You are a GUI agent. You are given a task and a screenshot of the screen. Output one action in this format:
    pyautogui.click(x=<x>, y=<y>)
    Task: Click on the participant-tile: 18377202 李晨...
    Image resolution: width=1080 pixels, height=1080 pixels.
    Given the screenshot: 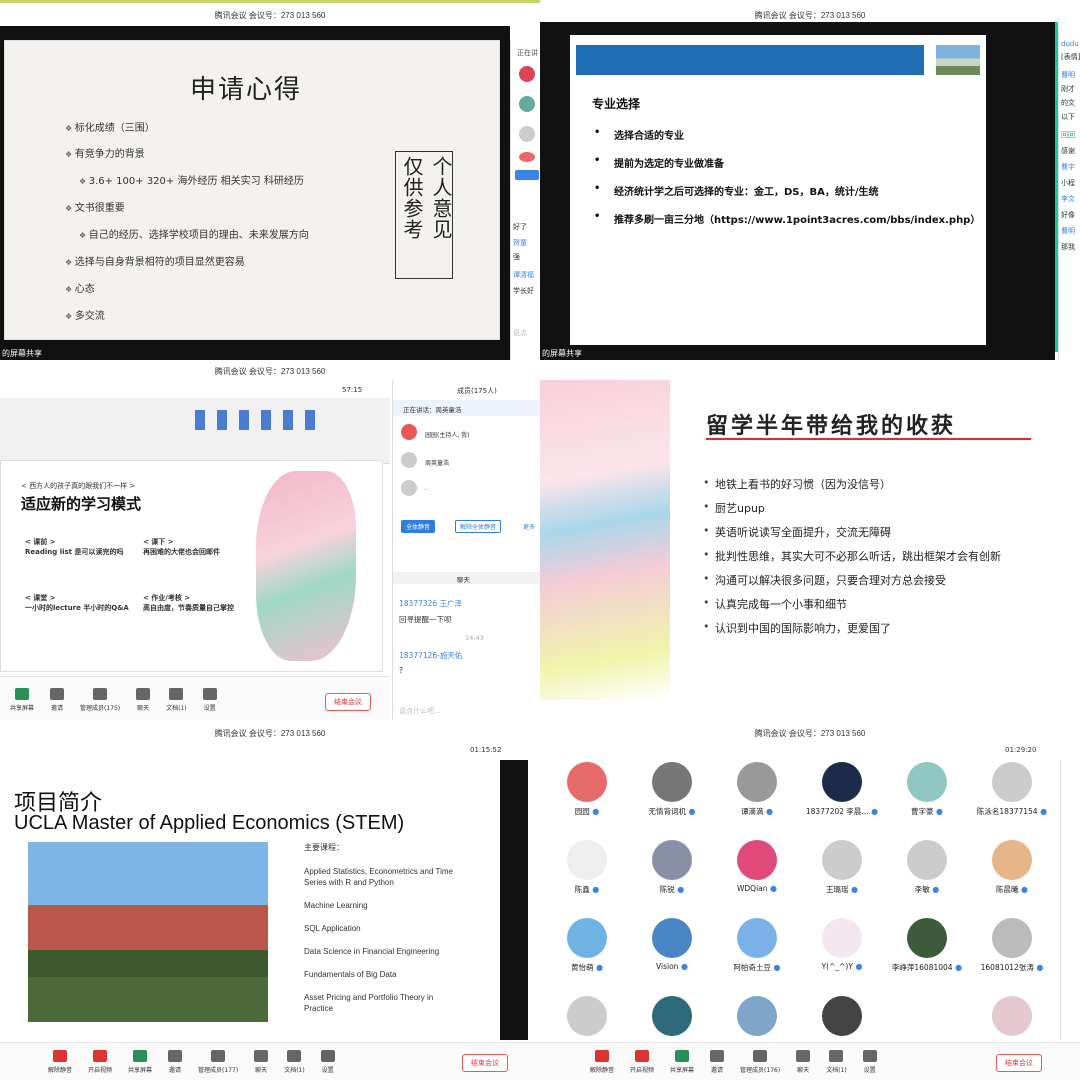 What is the action you would take?
    pyautogui.click(x=842, y=789)
    